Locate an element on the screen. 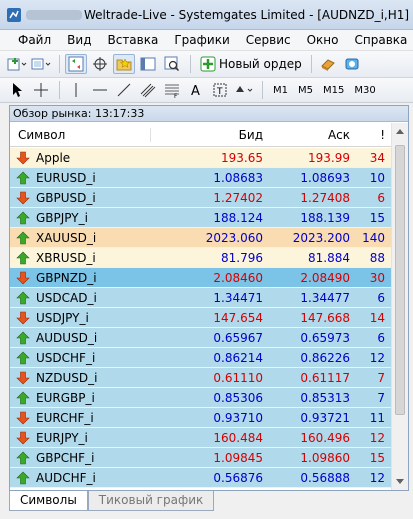 Image resolution: width=413 pixels, height=519 pixels. vertical-scrollbar is located at coordinates (399, 306).